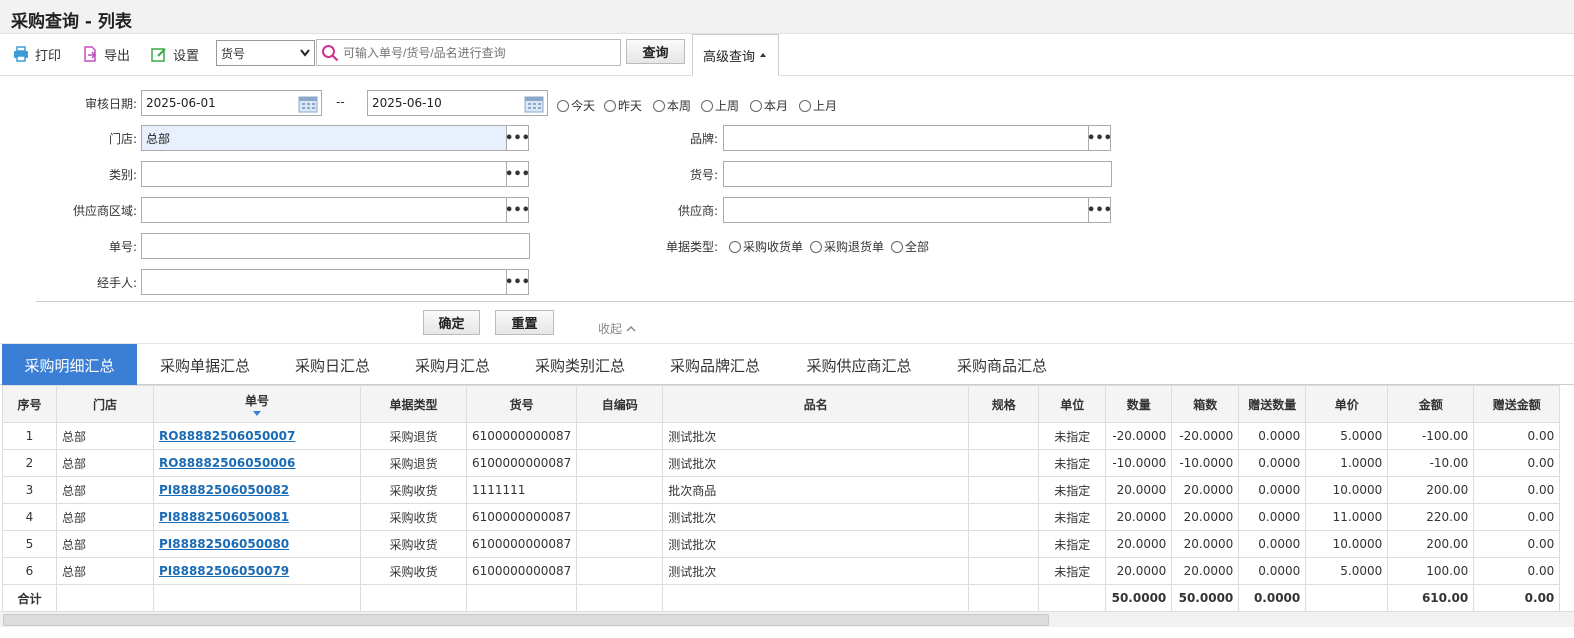  Describe the element at coordinates (1431, 404) in the screenshot. I see `col-header: 金额` at that location.